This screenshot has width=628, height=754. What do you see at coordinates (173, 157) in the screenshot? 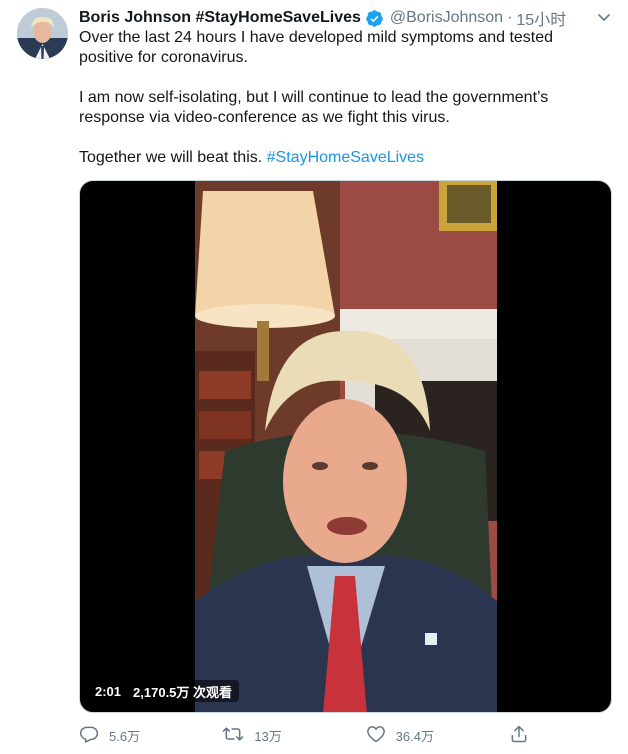
I see `tweet-paragraph-text: Together we will beat this.` at bounding box center [173, 157].